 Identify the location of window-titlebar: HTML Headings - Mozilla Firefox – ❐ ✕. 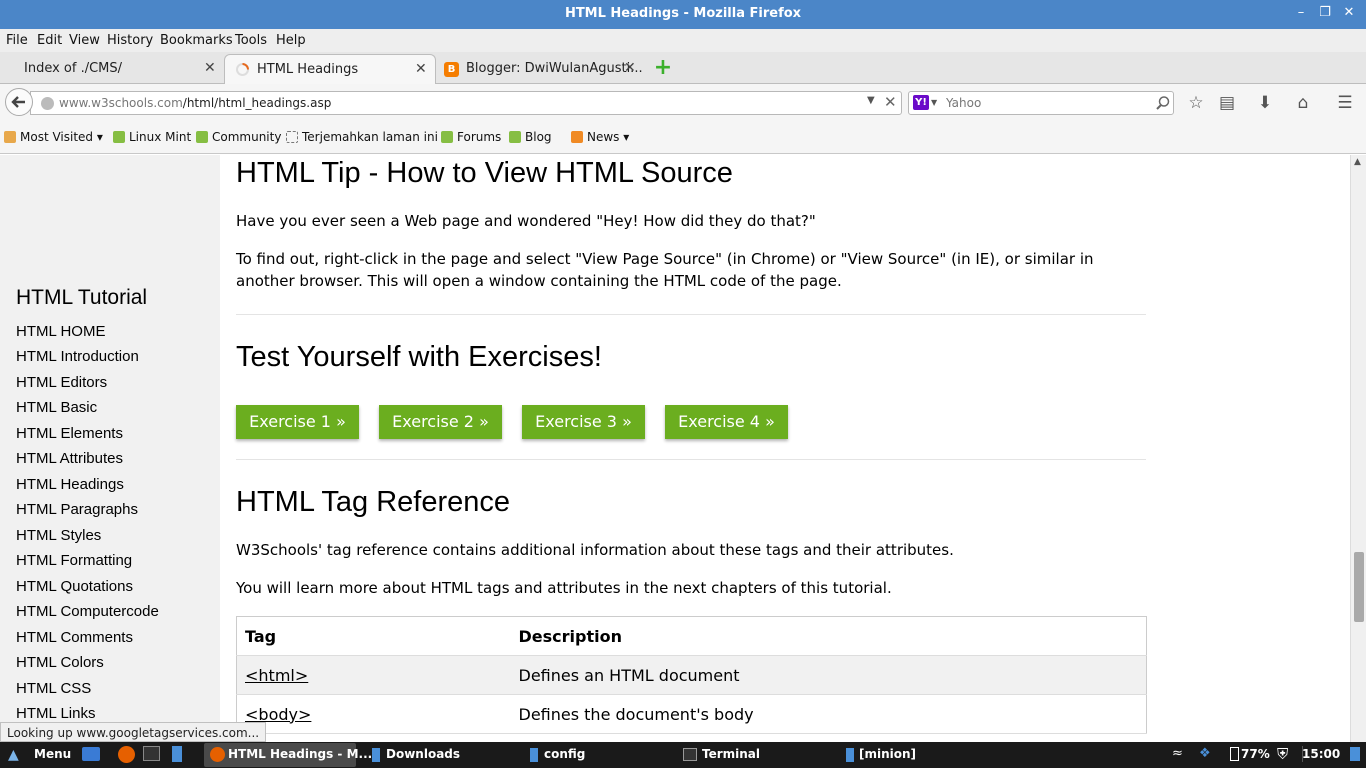
(683, 14).